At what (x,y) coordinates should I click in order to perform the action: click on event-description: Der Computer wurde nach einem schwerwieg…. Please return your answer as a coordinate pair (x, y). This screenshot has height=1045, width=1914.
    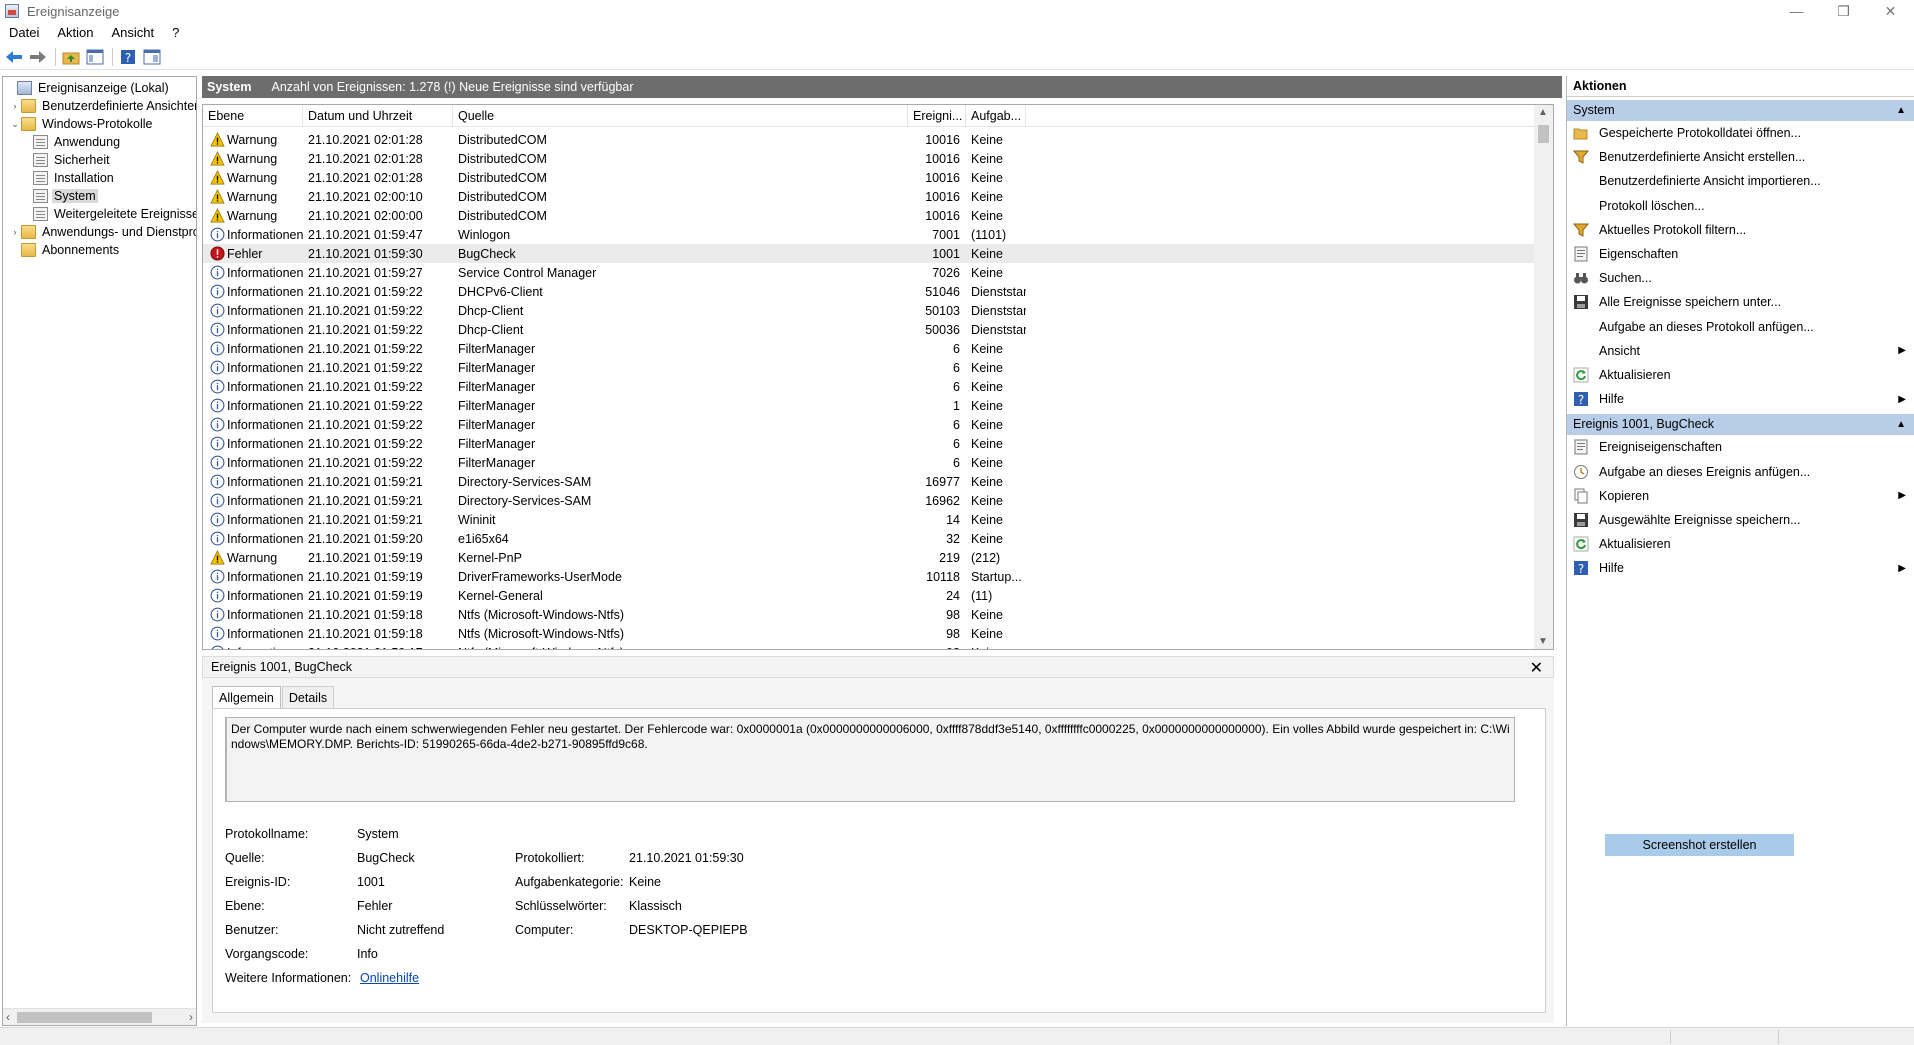
    Looking at the image, I should click on (870, 759).